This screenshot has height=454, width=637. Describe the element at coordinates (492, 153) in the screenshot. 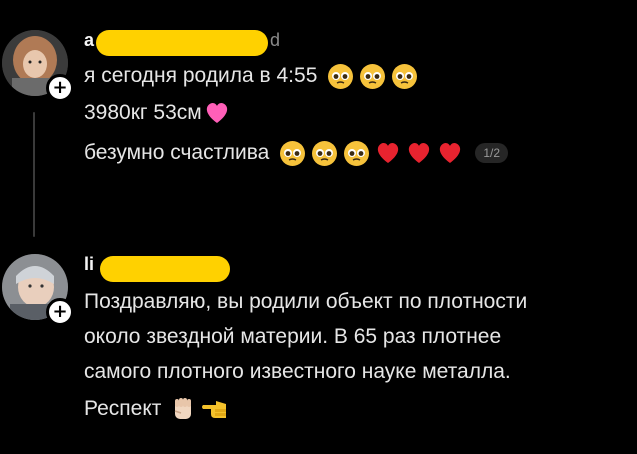

I see `page-indicator-badge: 1/2` at that location.